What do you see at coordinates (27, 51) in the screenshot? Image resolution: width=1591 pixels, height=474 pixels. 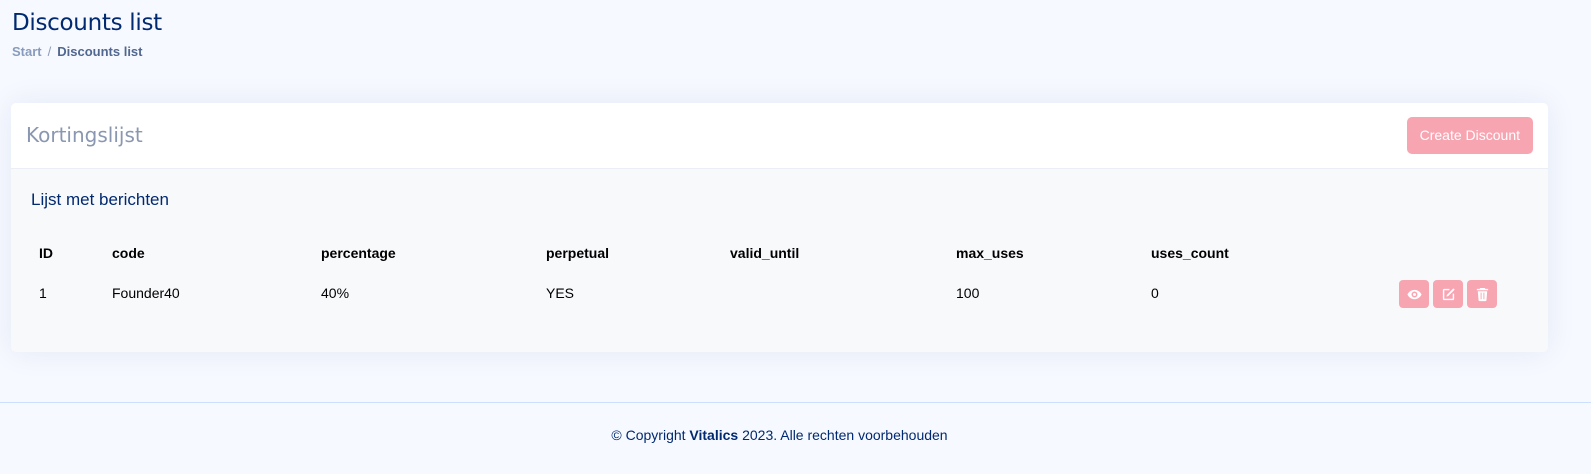 I see `breadcrumb-start-link: Start` at bounding box center [27, 51].